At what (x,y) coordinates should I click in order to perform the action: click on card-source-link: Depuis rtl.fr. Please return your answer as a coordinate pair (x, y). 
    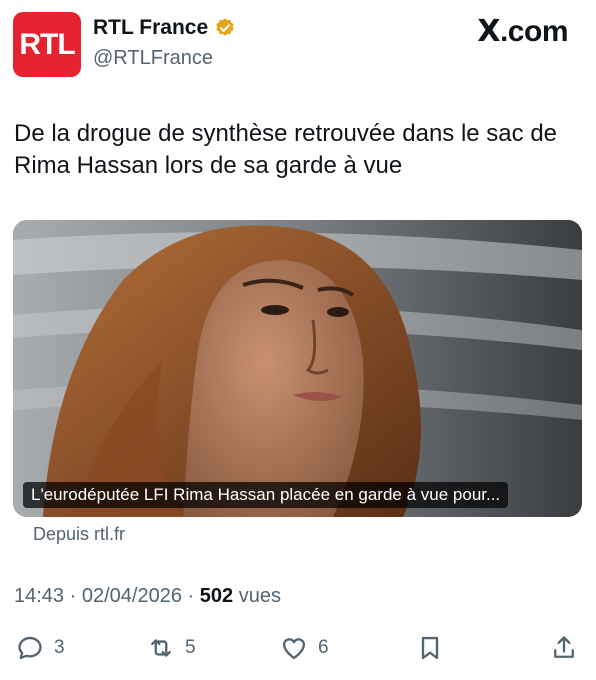
    Looking at the image, I should click on (79, 534).